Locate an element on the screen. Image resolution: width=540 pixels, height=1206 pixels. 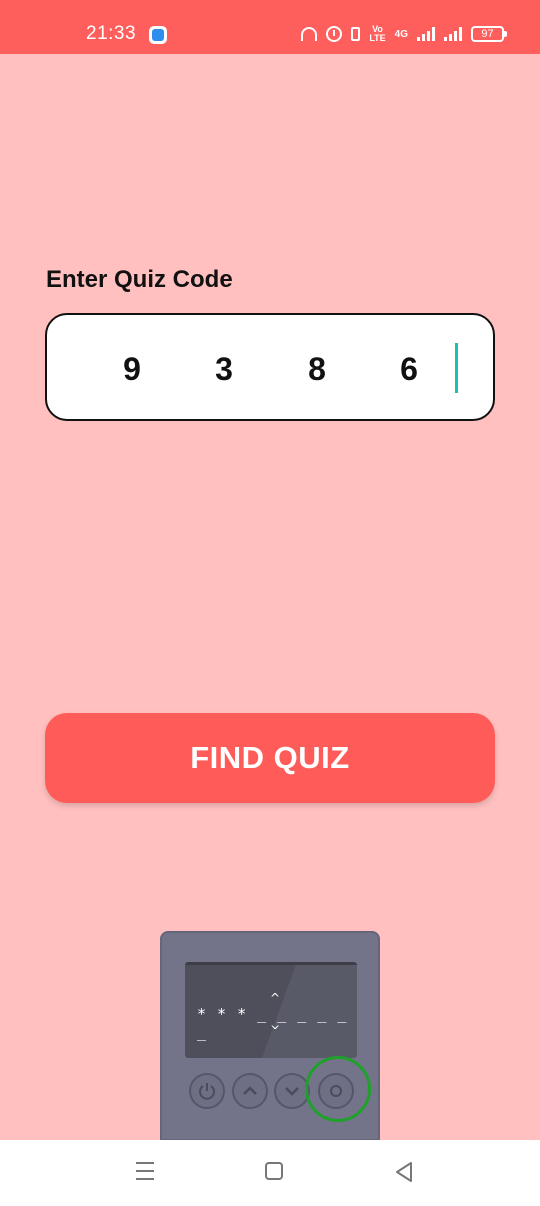
battery-icon: 97 is located at coordinates (489, 34).